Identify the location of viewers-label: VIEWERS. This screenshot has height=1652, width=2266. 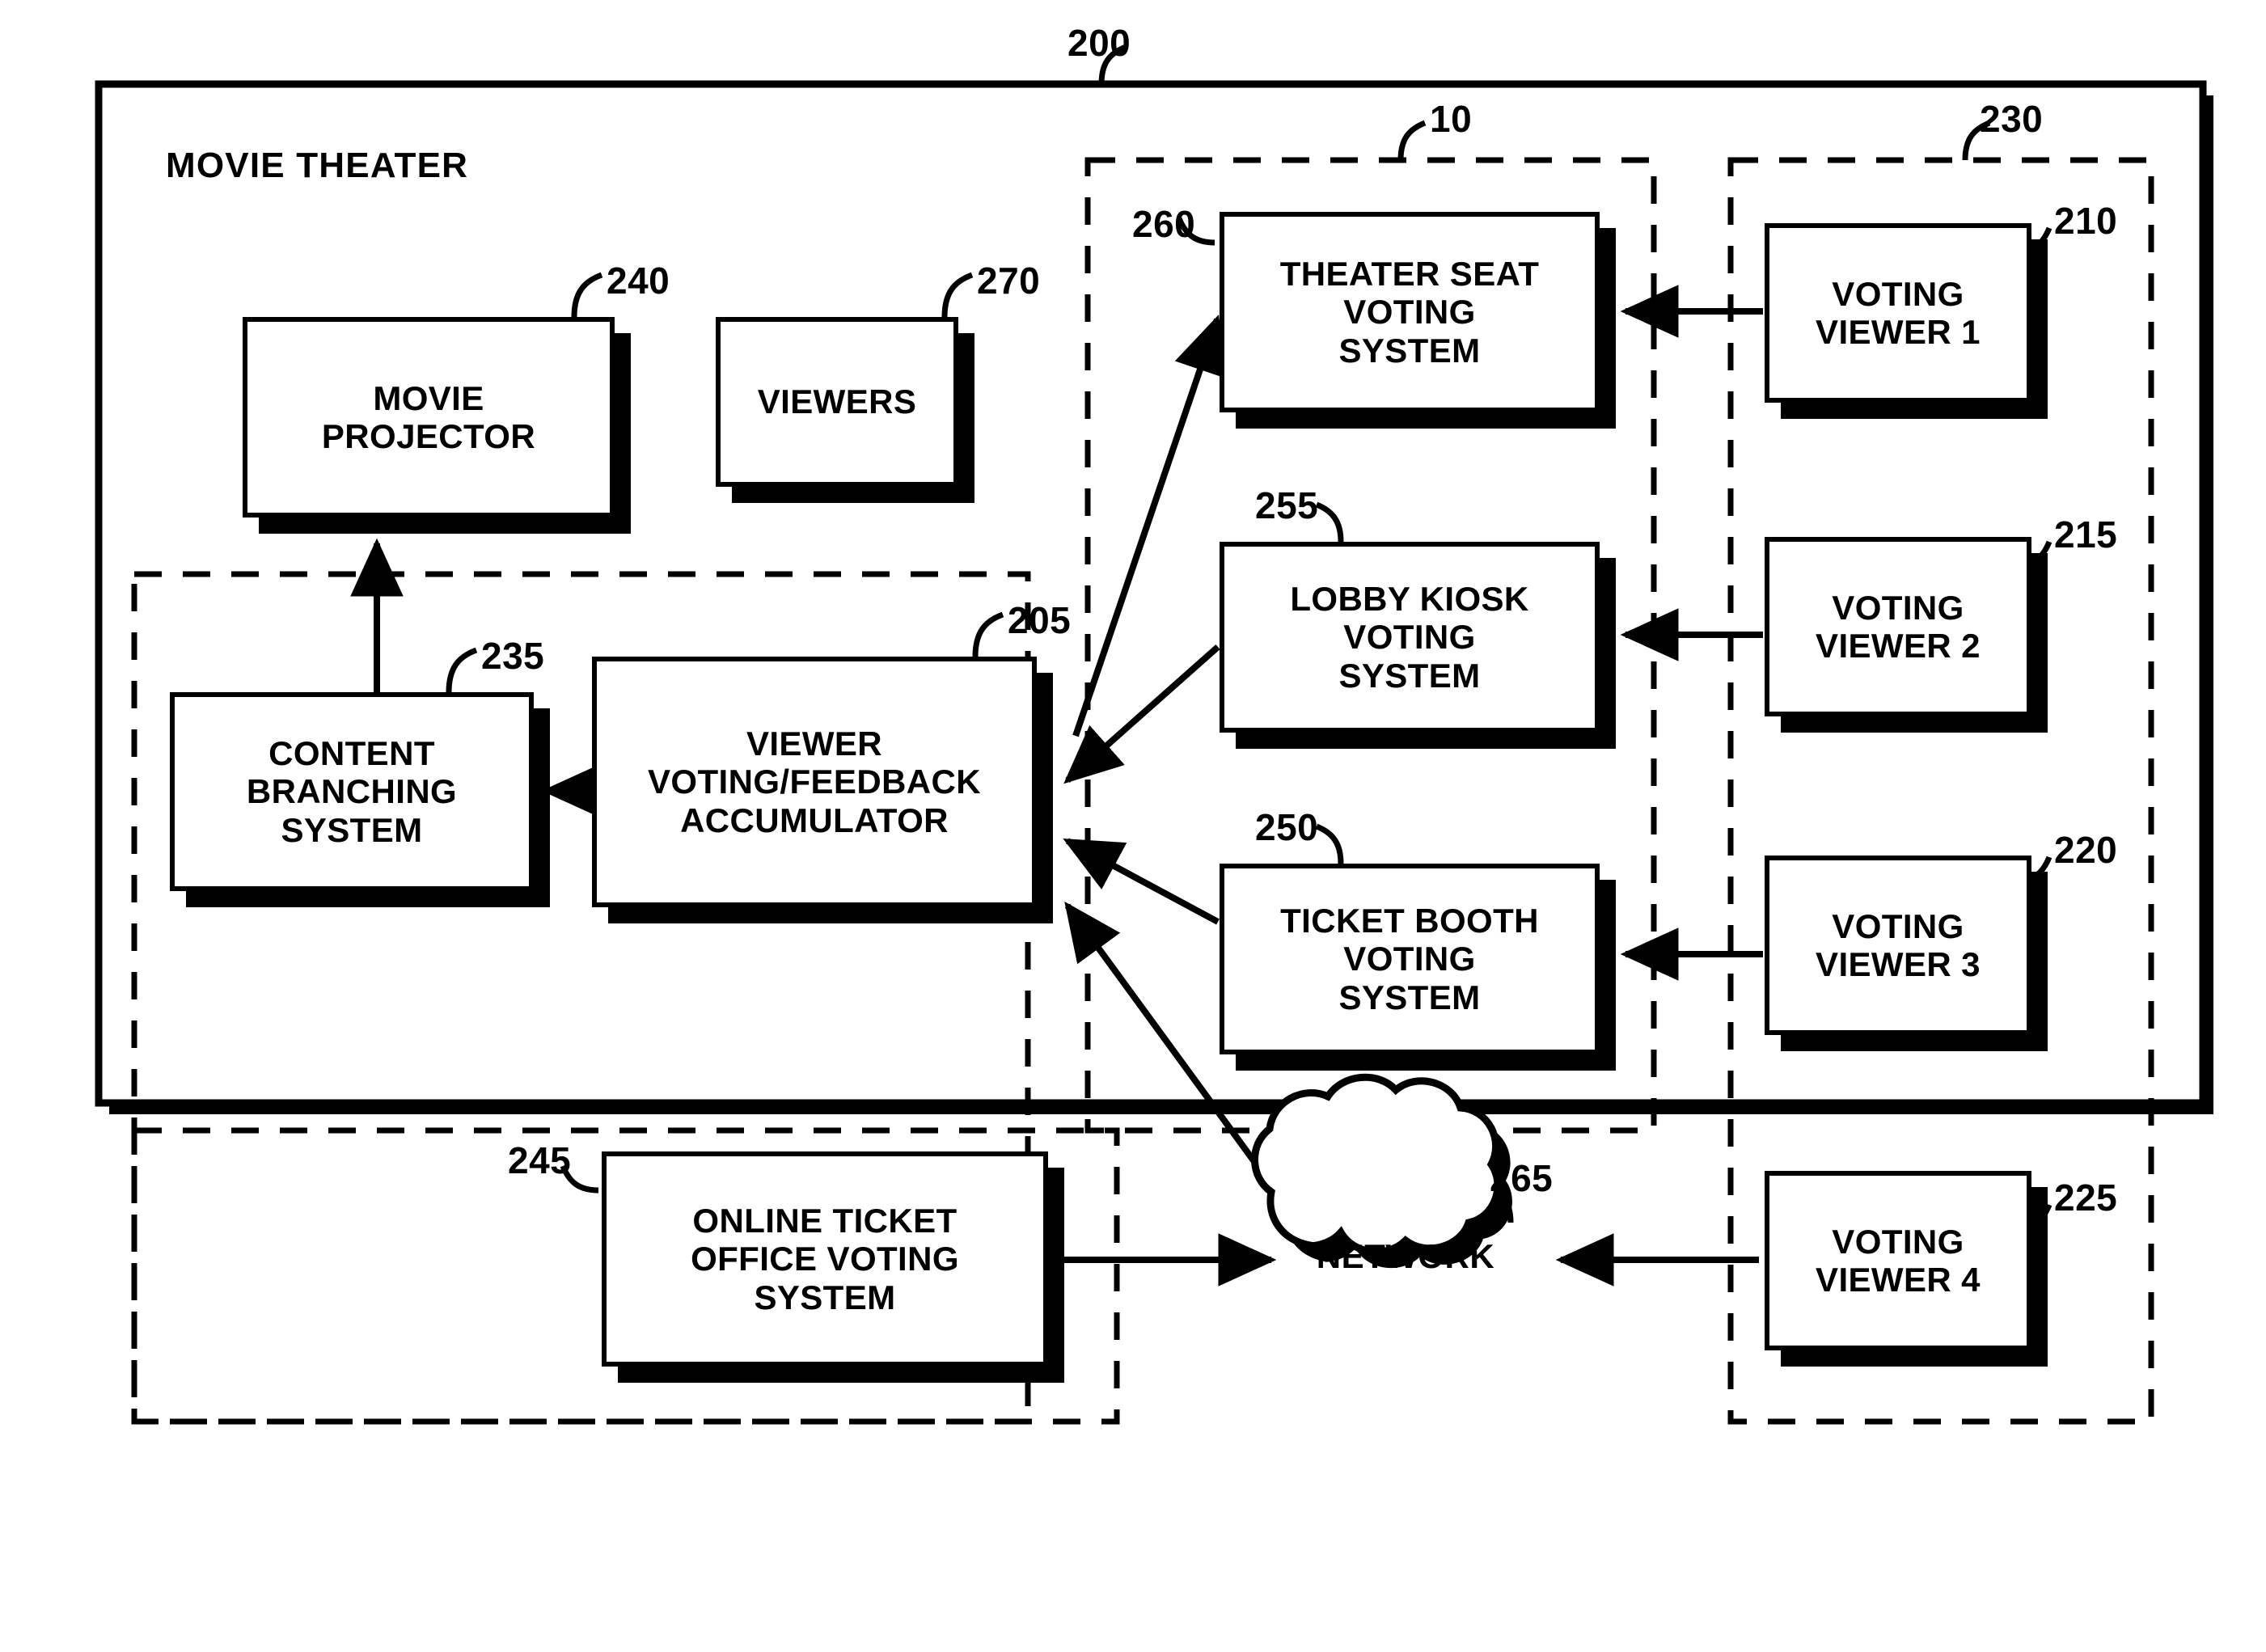
(837, 401).